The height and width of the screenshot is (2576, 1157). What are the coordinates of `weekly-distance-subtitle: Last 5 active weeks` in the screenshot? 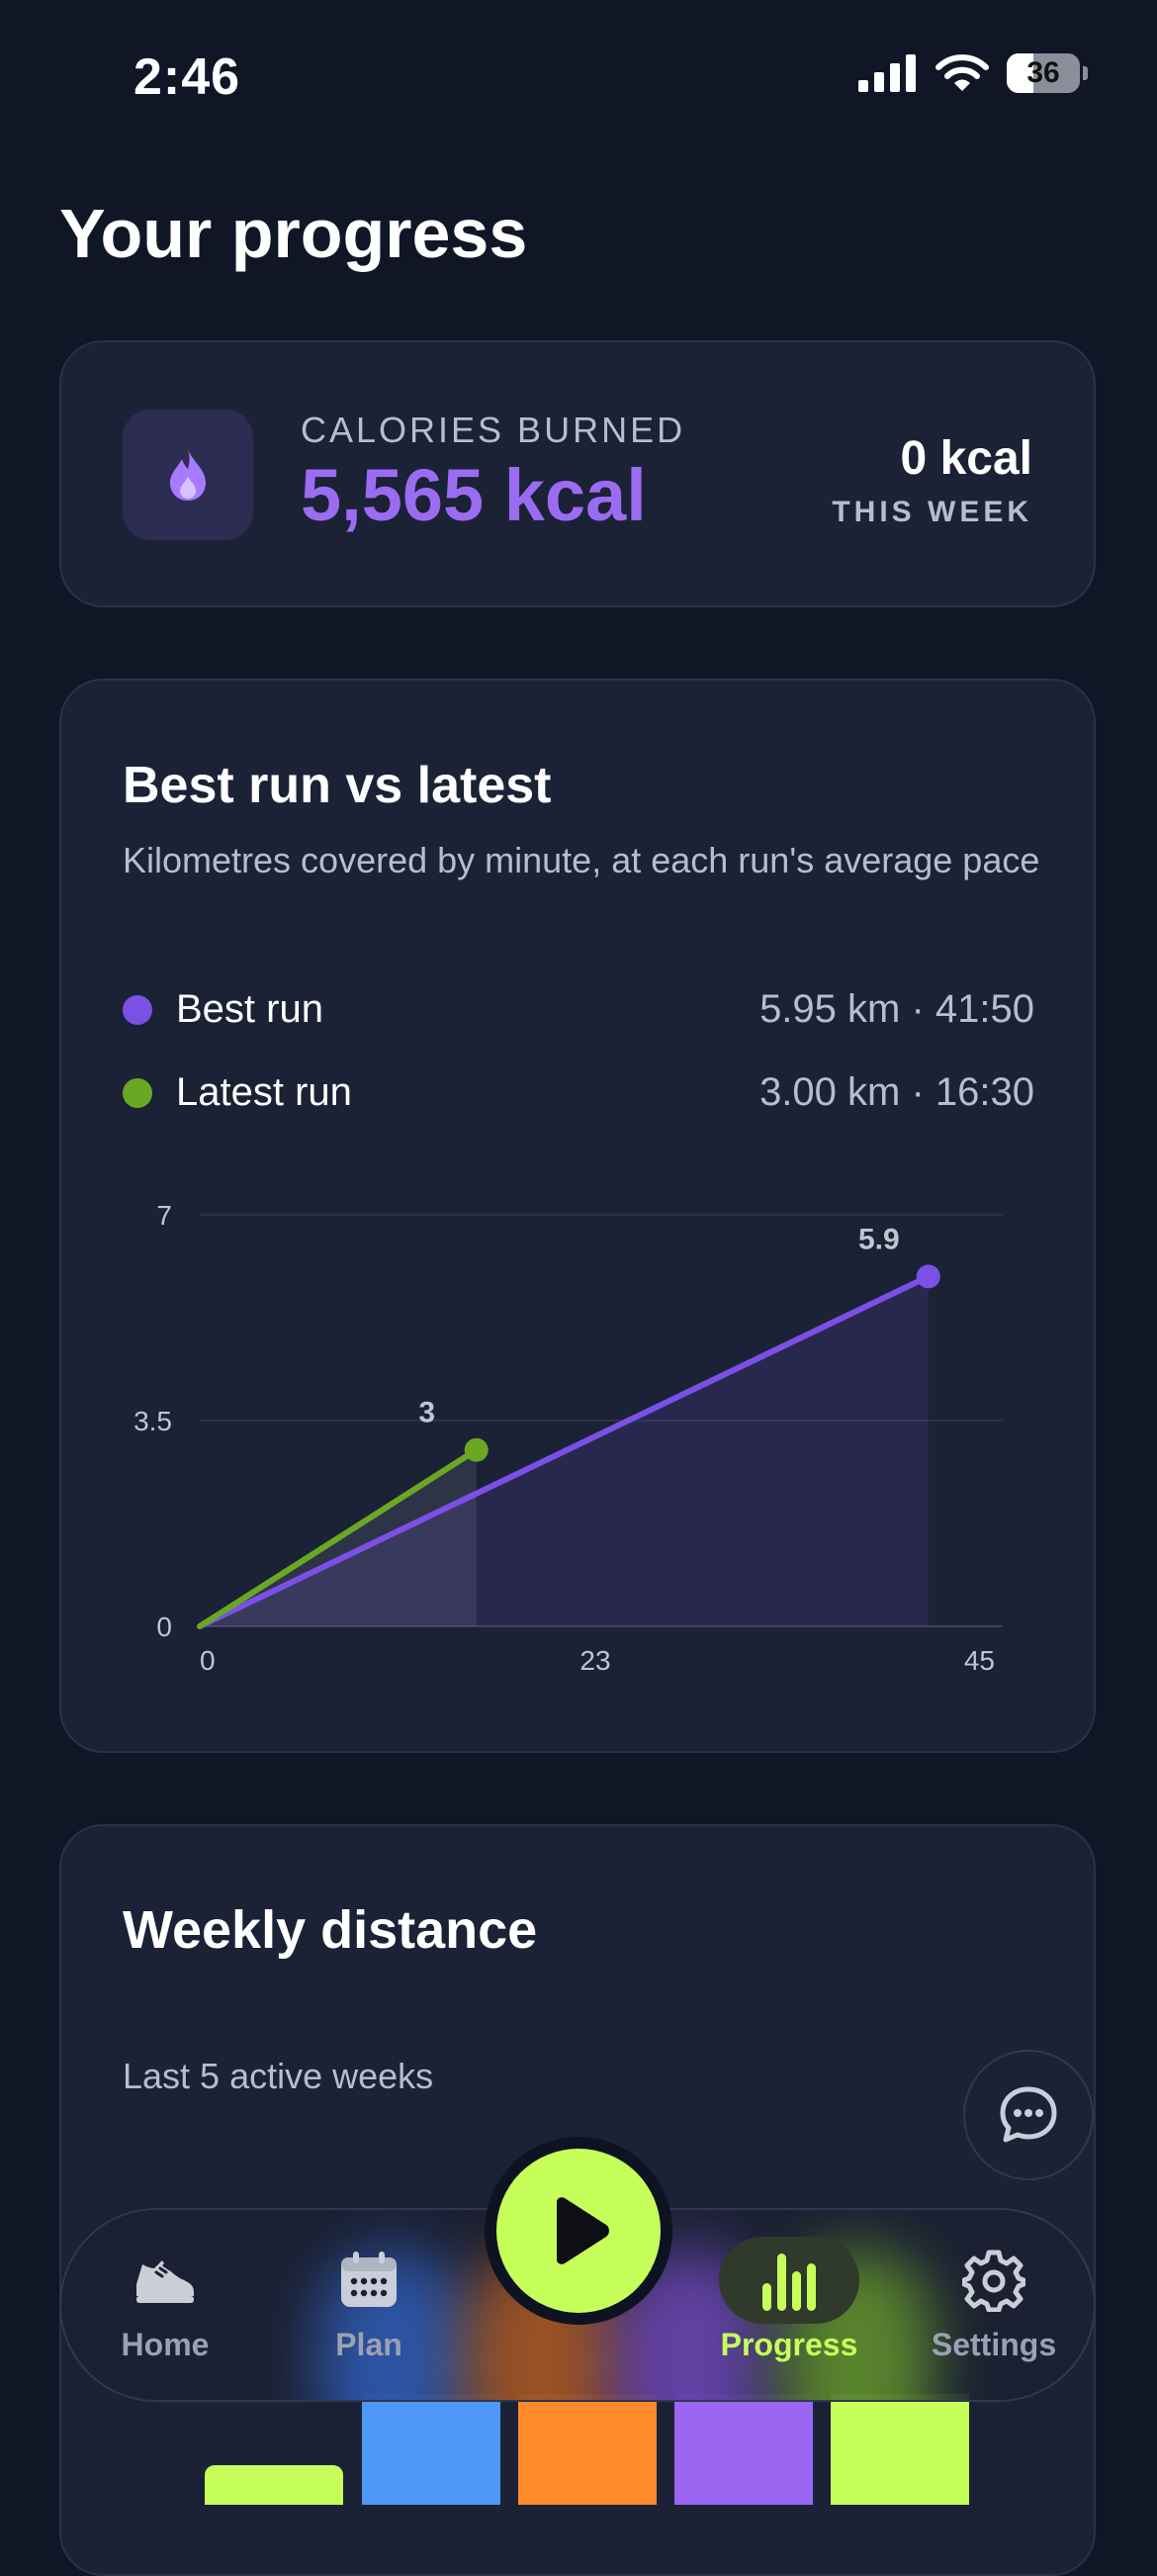 It's located at (279, 2076).